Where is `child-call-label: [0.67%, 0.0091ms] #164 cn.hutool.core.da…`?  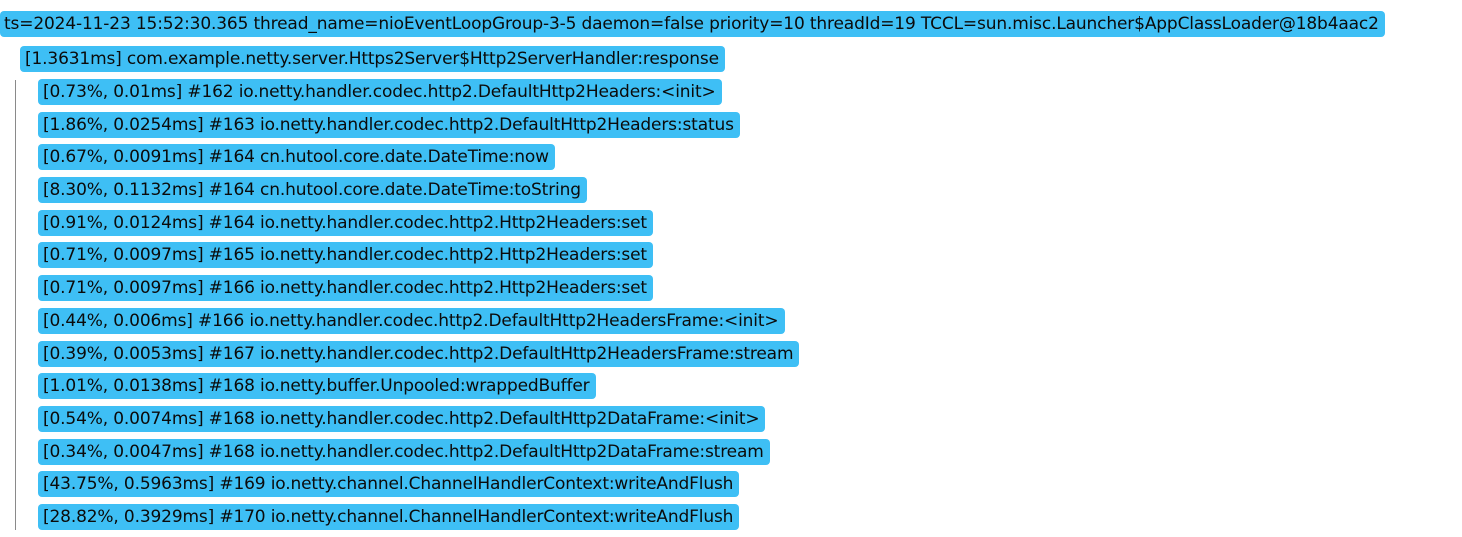 child-call-label: [0.67%, 0.0091ms] #164 cn.hutool.core.da… is located at coordinates (296, 157).